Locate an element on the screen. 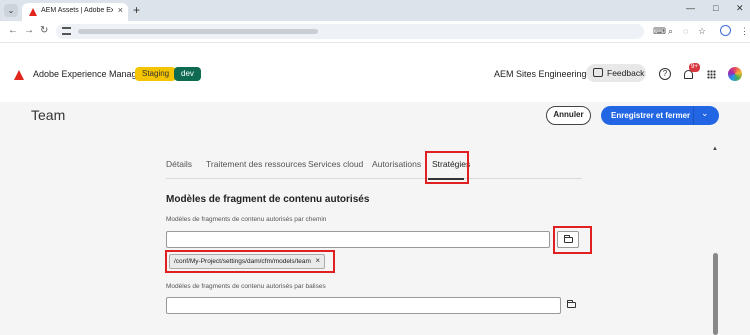  highlight-path-chip is located at coordinates (250, 261).